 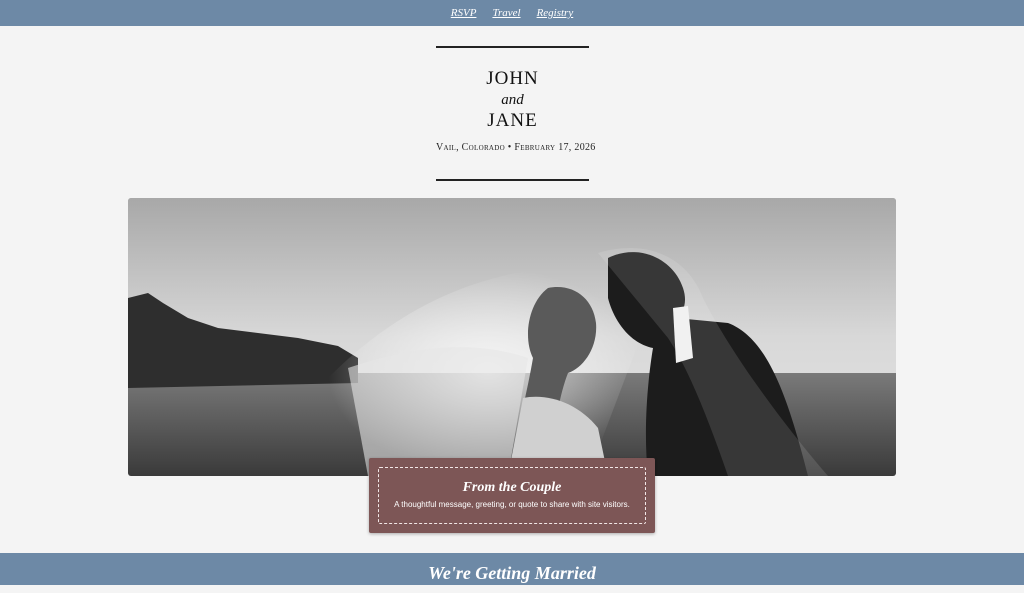 I want to click on top-nav: RSVP Travel Registry, so click(x=512, y=13).